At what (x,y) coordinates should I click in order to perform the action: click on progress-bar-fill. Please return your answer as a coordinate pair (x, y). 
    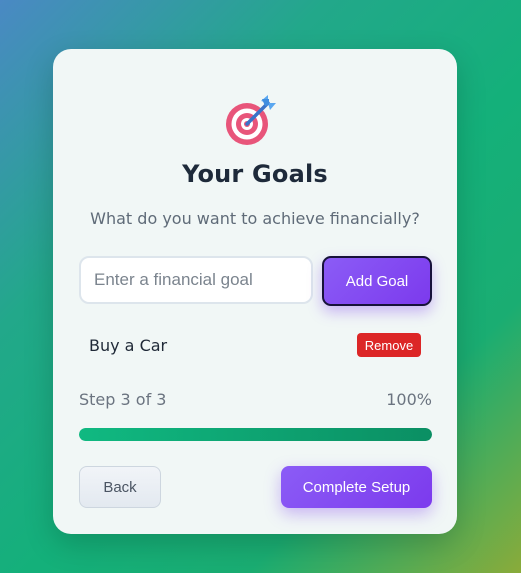
    Looking at the image, I should click on (255, 434).